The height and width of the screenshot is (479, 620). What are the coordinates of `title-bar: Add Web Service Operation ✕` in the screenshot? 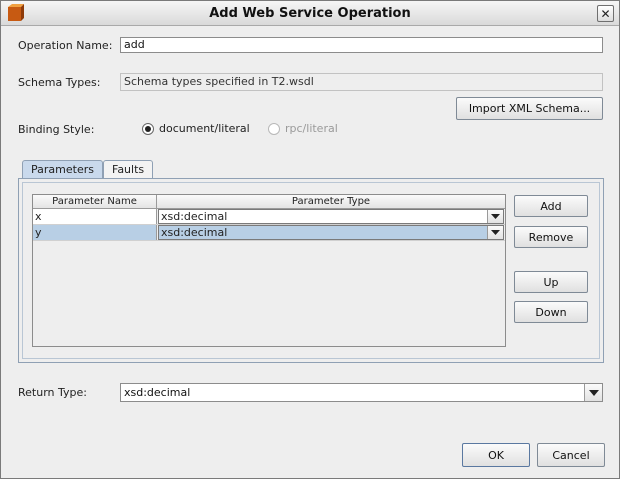 It's located at (310, 13).